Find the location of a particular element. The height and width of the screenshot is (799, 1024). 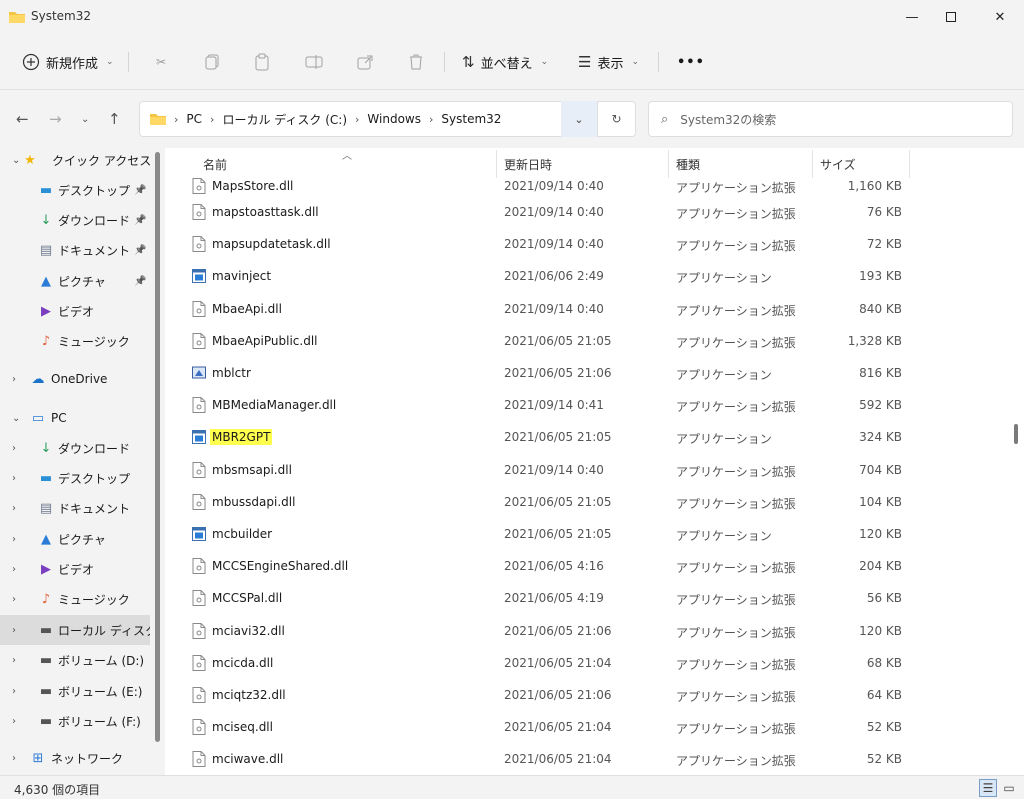

close-button: ✕ is located at coordinates (1000, 17).